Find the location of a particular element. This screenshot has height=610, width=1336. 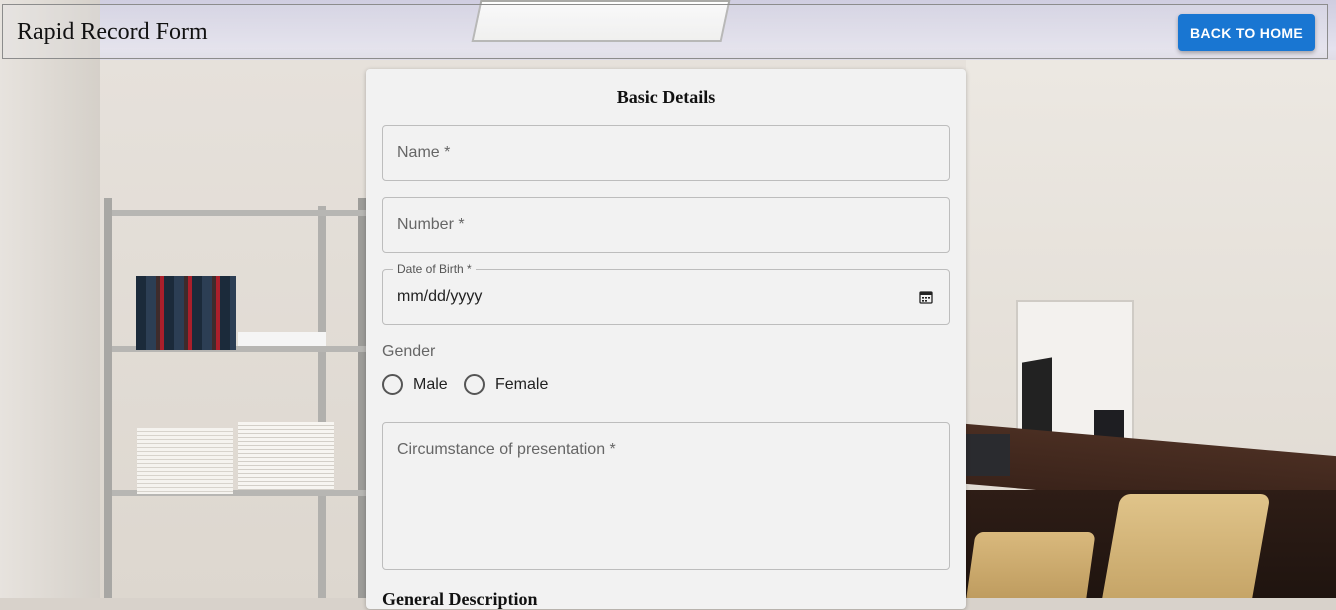

number-field is located at coordinates (666, 225).